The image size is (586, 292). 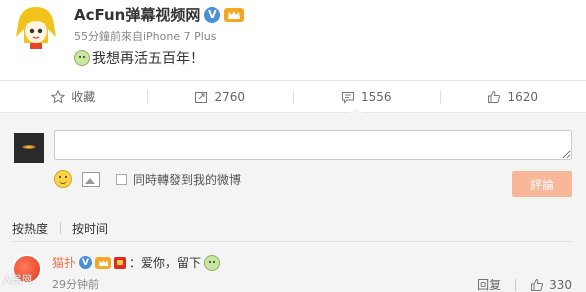 I want to click on comment-sort-bar: 按热度 按时间, so click(x=292, y=229).